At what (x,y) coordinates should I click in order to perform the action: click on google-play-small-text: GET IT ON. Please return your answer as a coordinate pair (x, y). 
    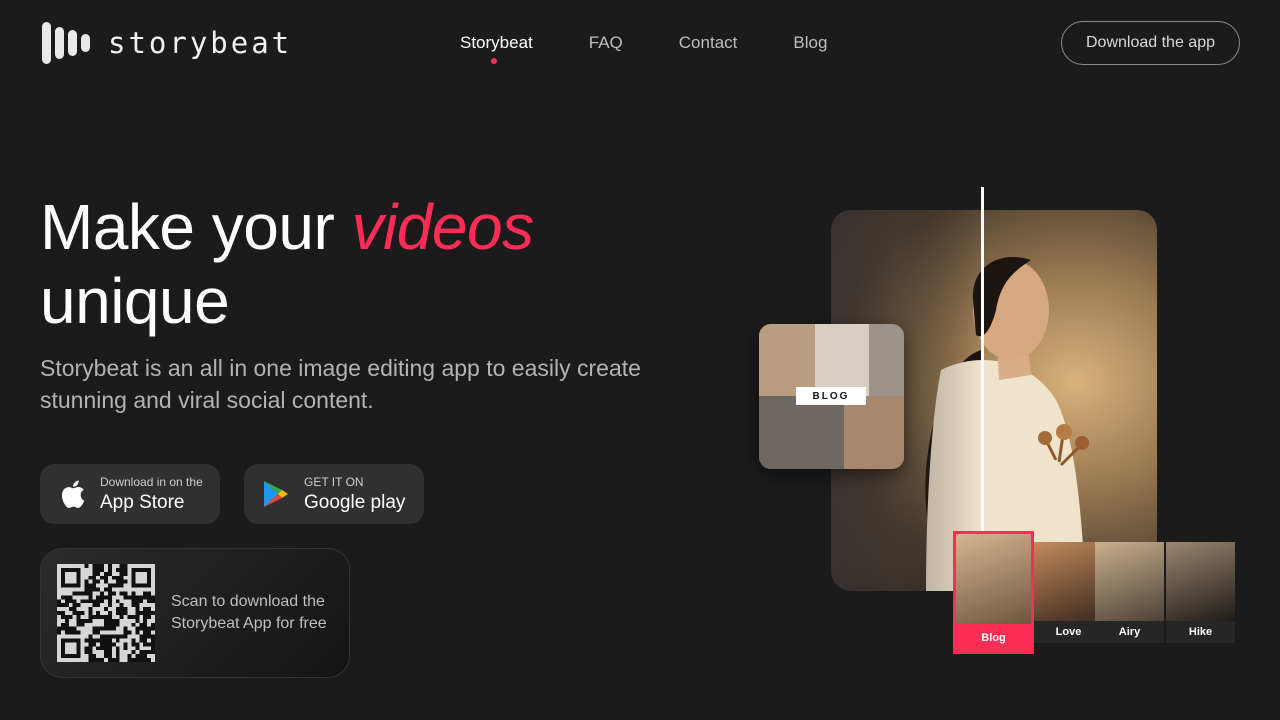
    Looking at the image, I should click on (334, 481).